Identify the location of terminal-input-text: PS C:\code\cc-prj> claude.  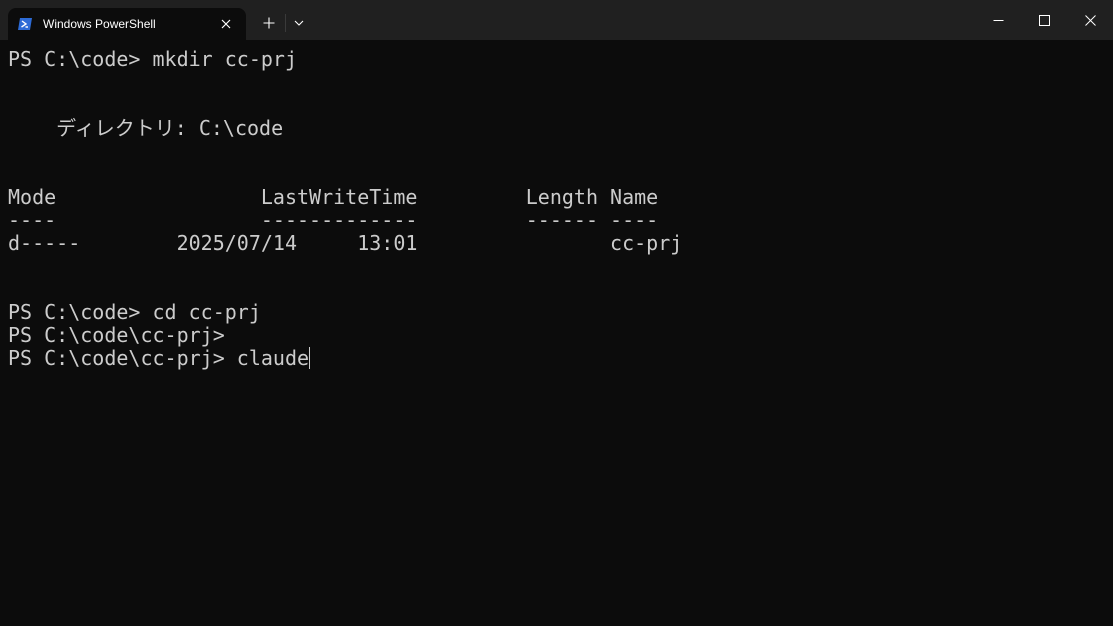
(159, 358).